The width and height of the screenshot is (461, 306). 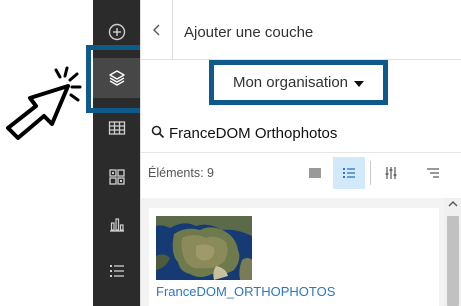 I want to click on results-scrollbar, so click(x=452, y=252).